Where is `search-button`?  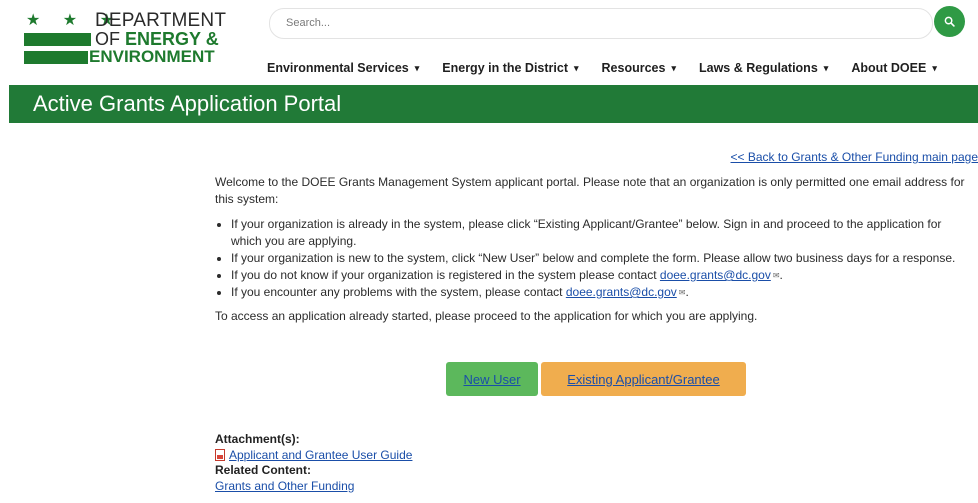 search-button is located at coordinates (949, 21).